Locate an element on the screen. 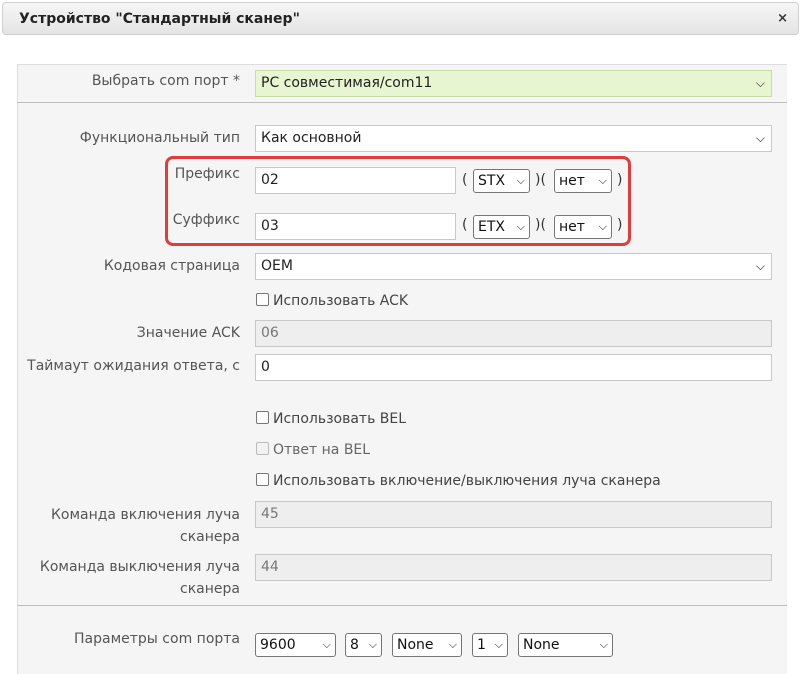 The width and height of the screenshot is (803, 674). bits-value: 8 is located at coordinates (354, 645).